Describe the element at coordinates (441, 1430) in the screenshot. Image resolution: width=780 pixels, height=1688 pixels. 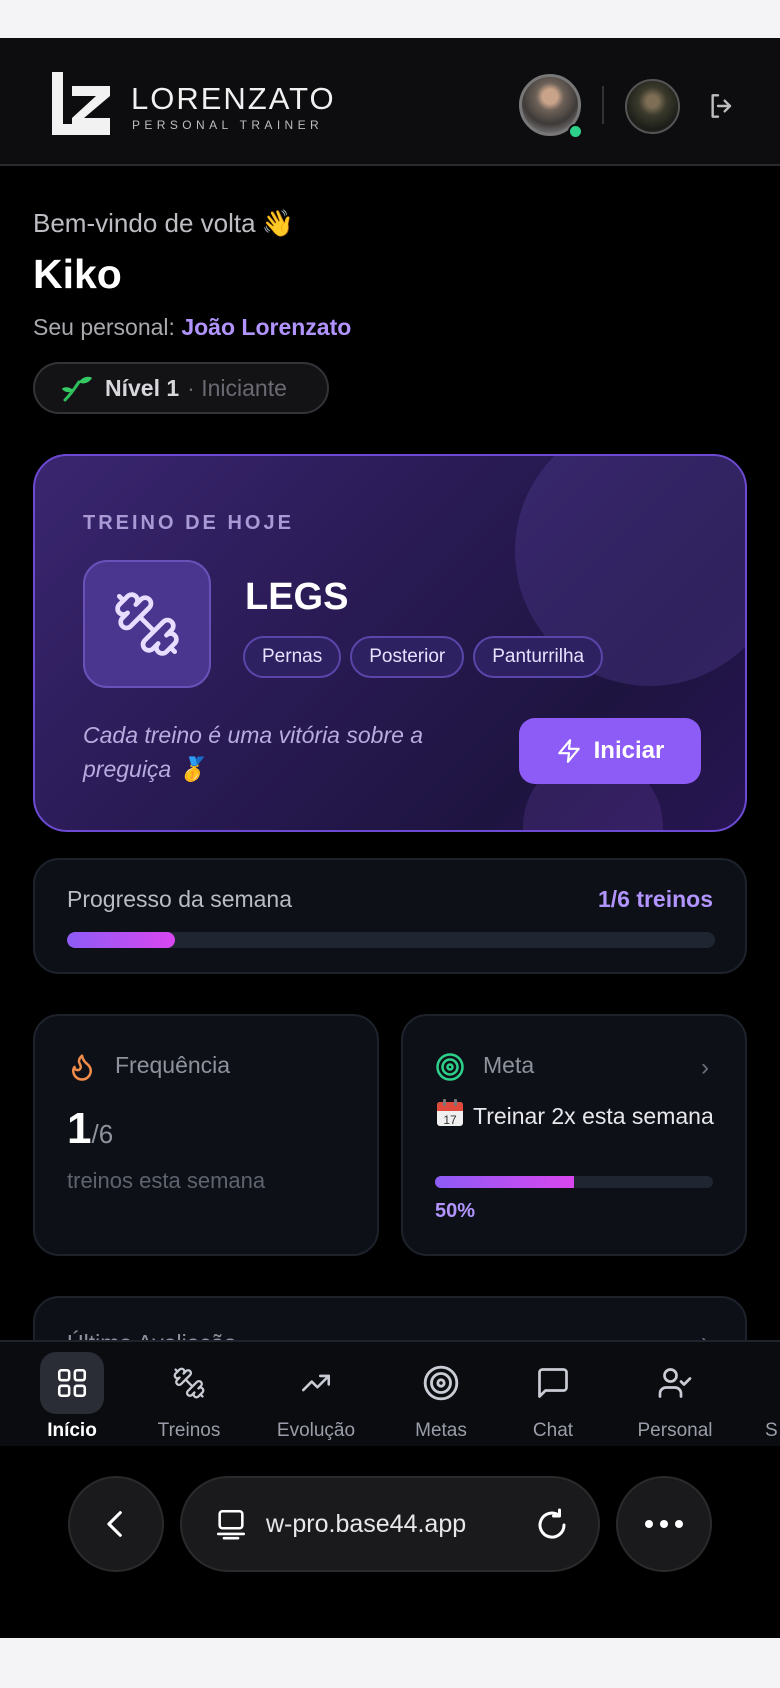
I see `nav-label: Metas` at that location.